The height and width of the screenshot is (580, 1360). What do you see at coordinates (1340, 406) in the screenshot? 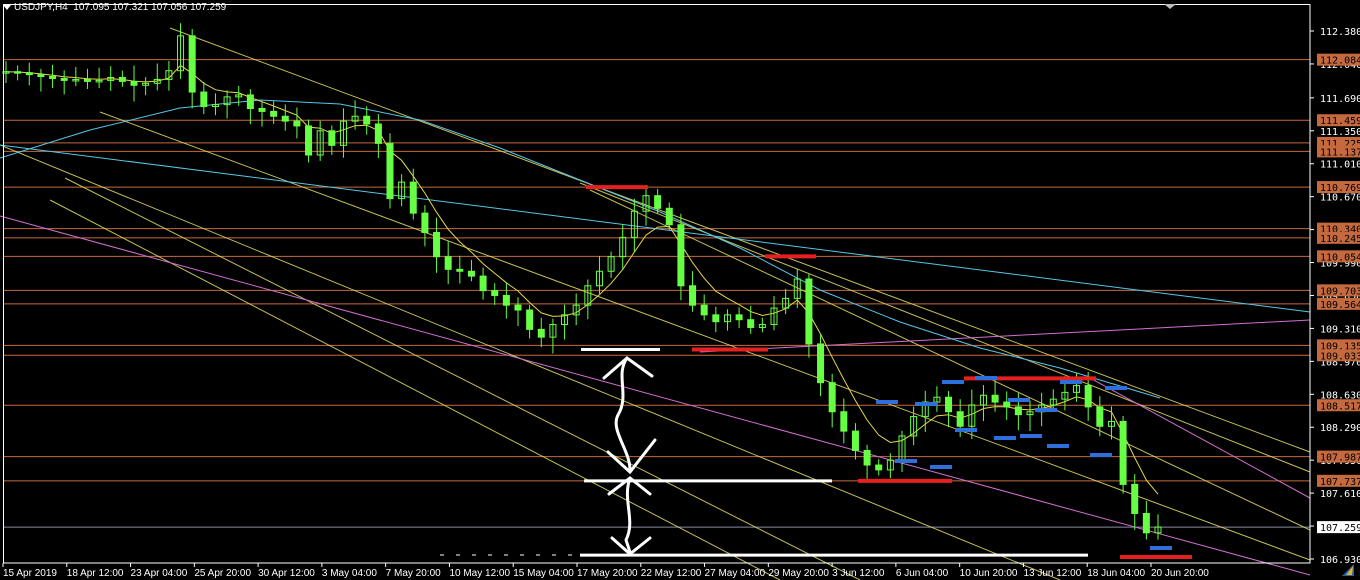
I see `price-level-label: 108.517` at bounding box center [1340, 406].